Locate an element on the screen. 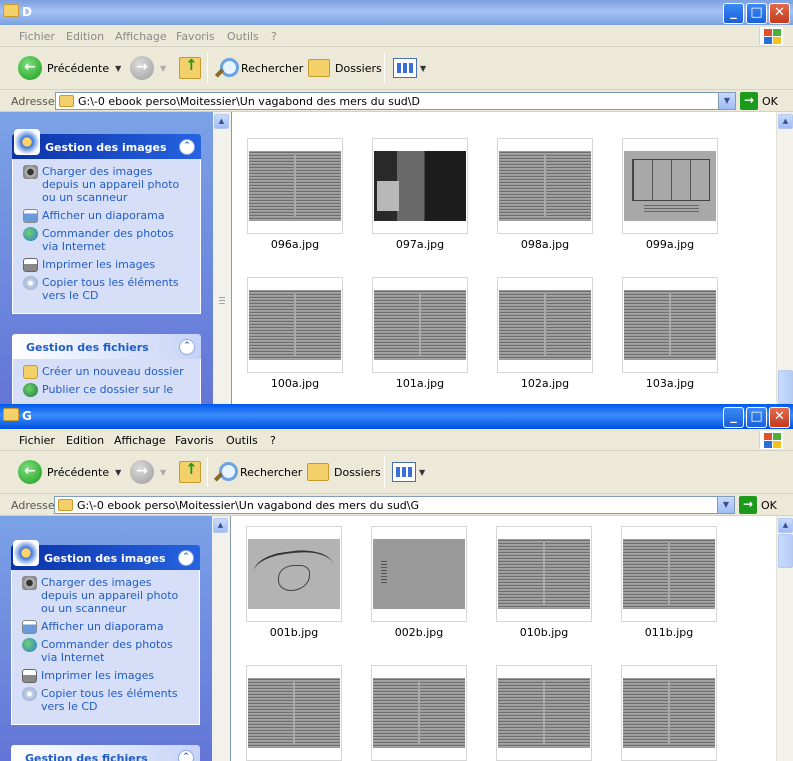  title-bar: D _ □ ✕ is located at coordinates (396, 12).